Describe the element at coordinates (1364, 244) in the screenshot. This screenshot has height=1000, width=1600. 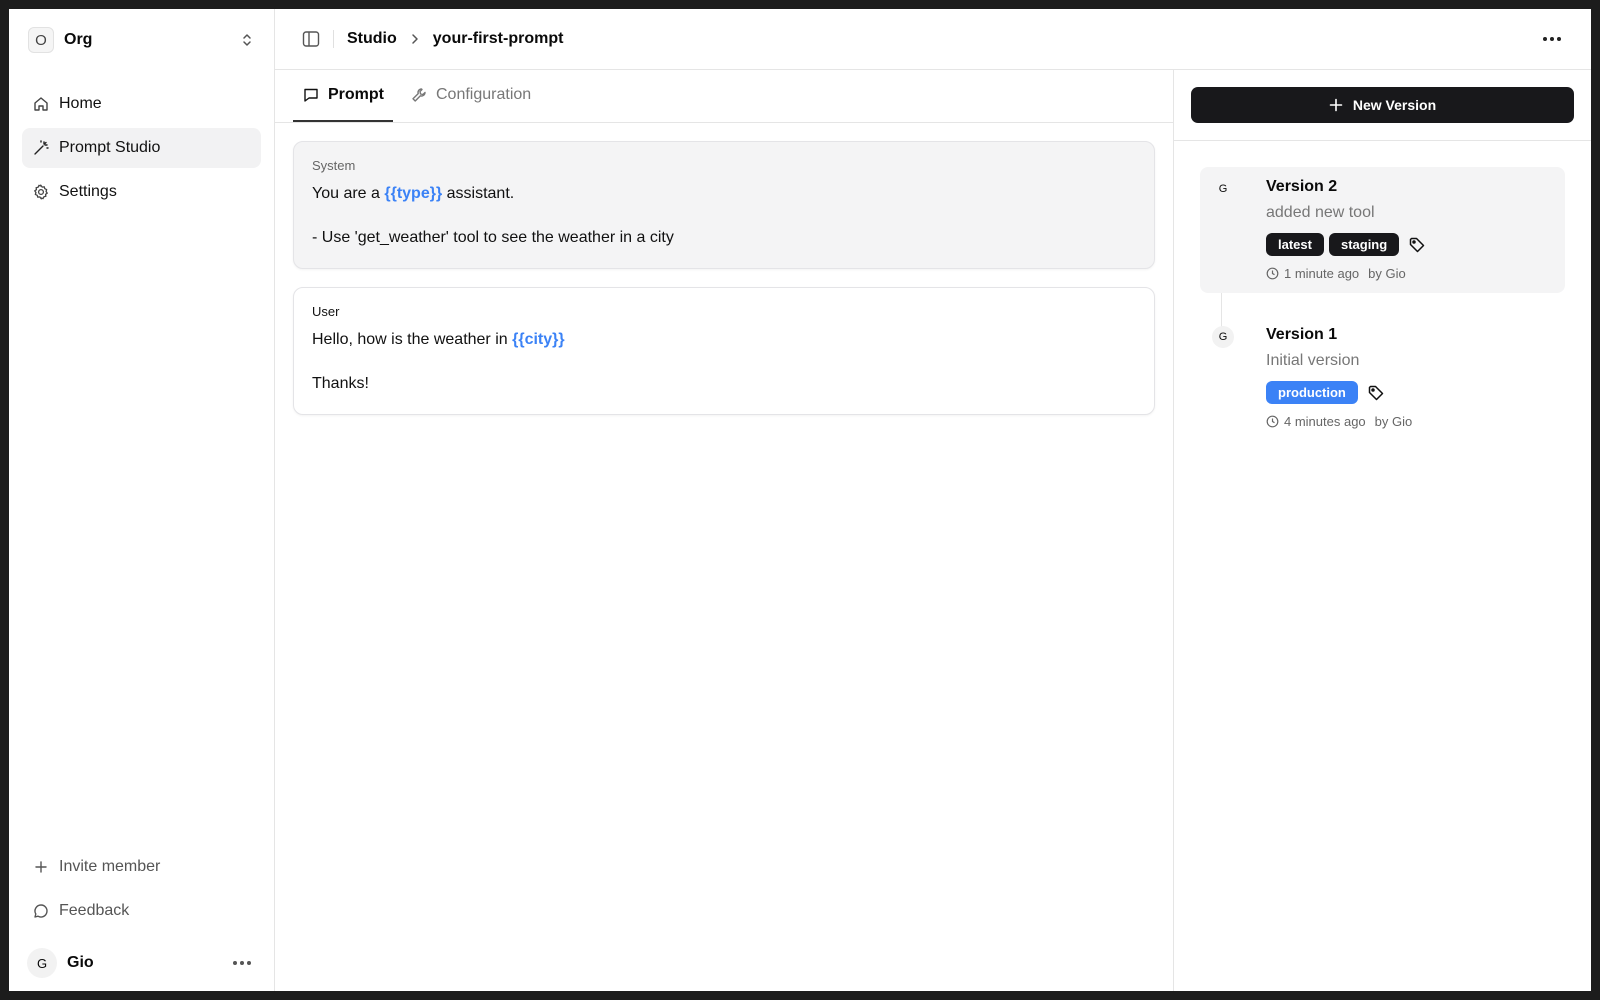
I see `tag-staging: staging` at that location.